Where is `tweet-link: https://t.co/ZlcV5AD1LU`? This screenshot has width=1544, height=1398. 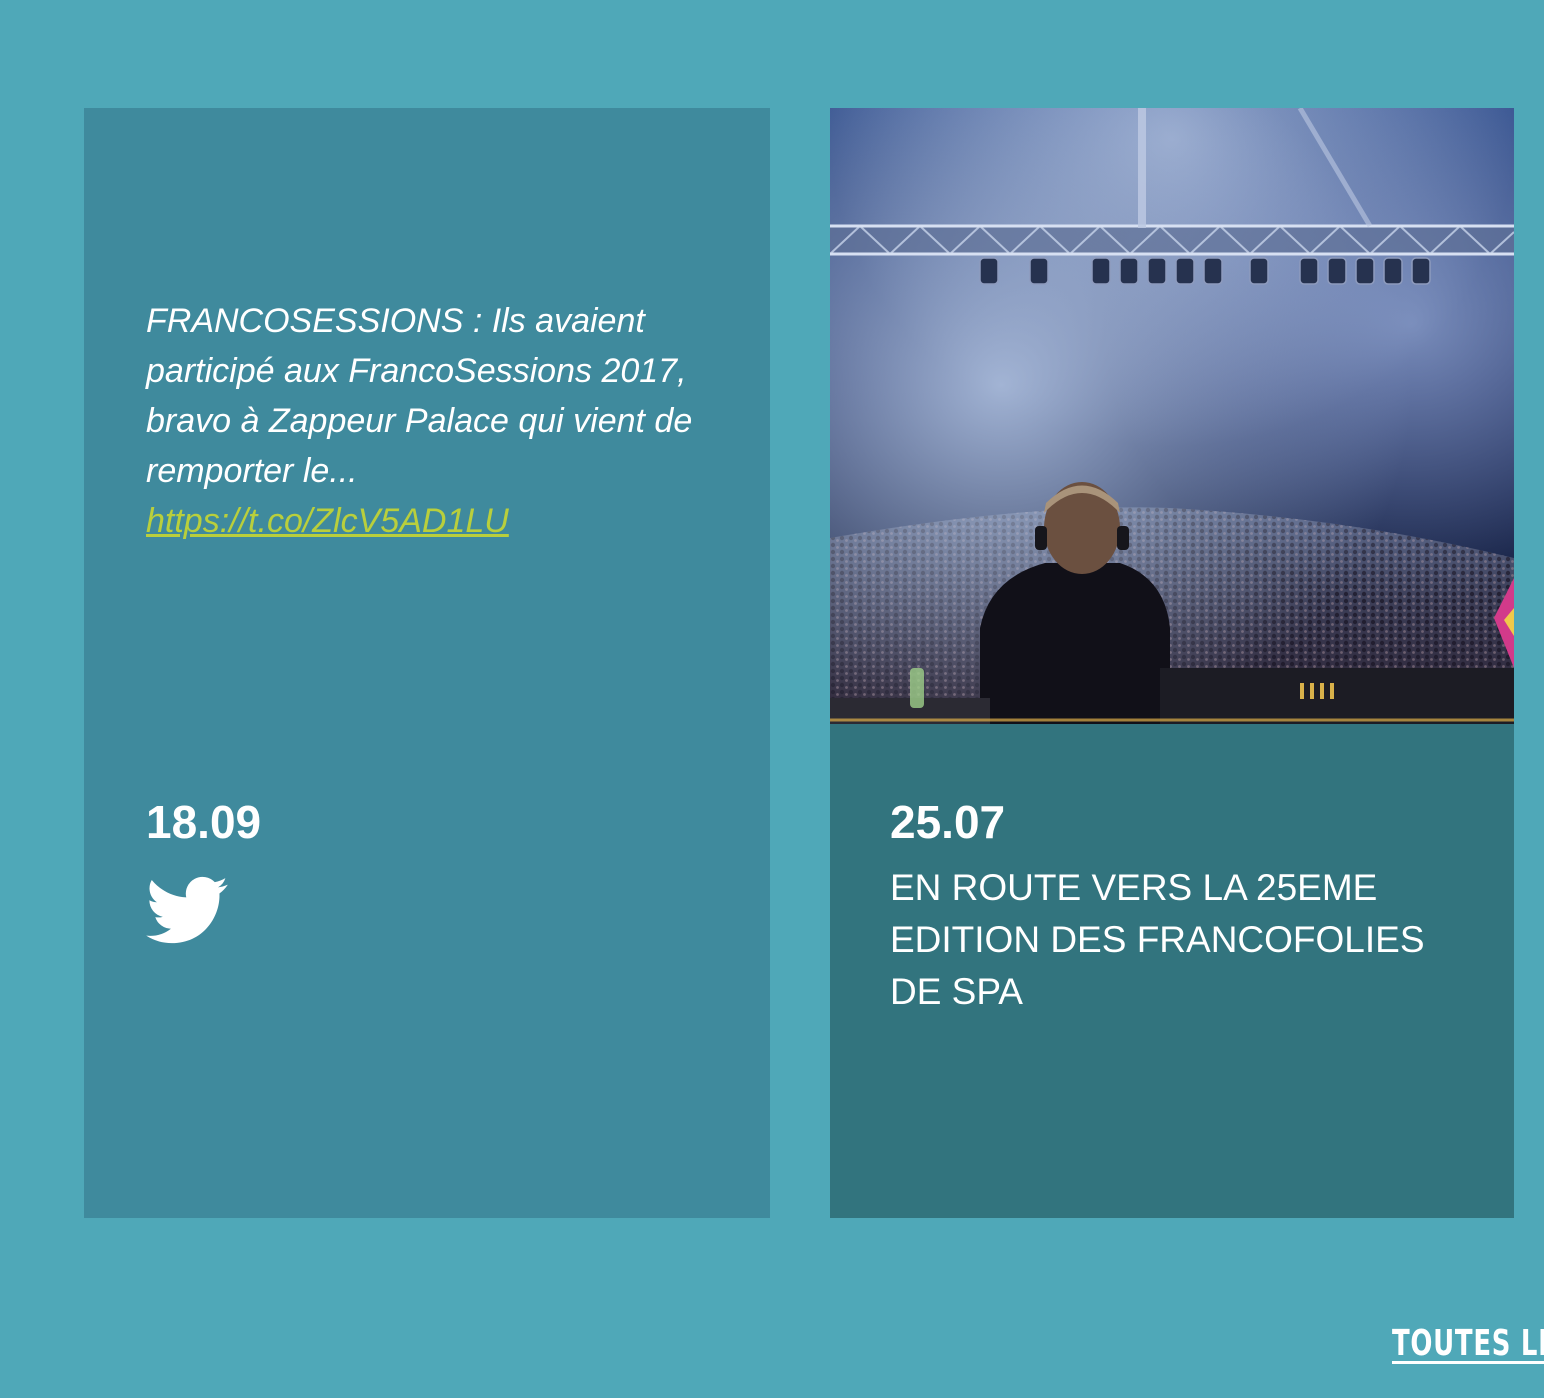
tweet-link: https://t.co/ZlcV5AD1LU is located at coordinates (327, 521).